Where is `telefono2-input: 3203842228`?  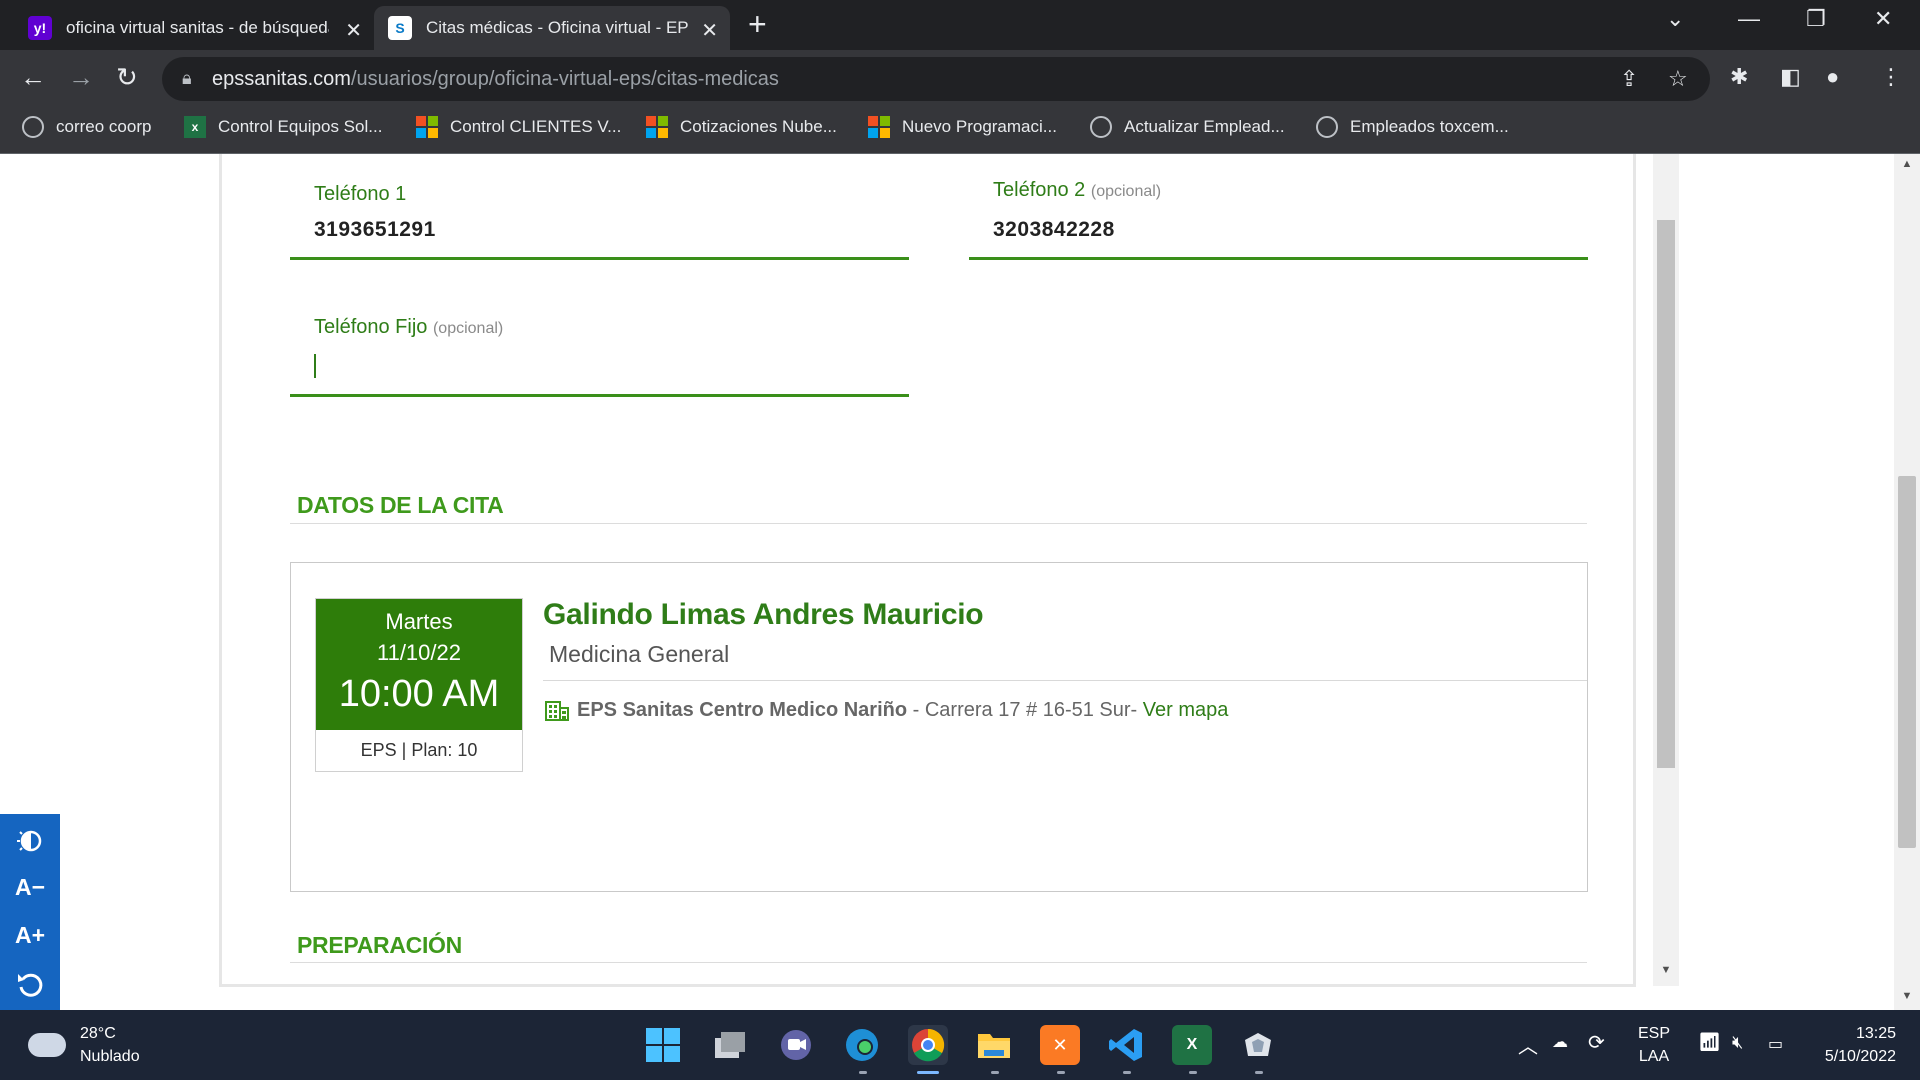 telefono2-input: 3203842228 is located at coordinates (1054, 230).